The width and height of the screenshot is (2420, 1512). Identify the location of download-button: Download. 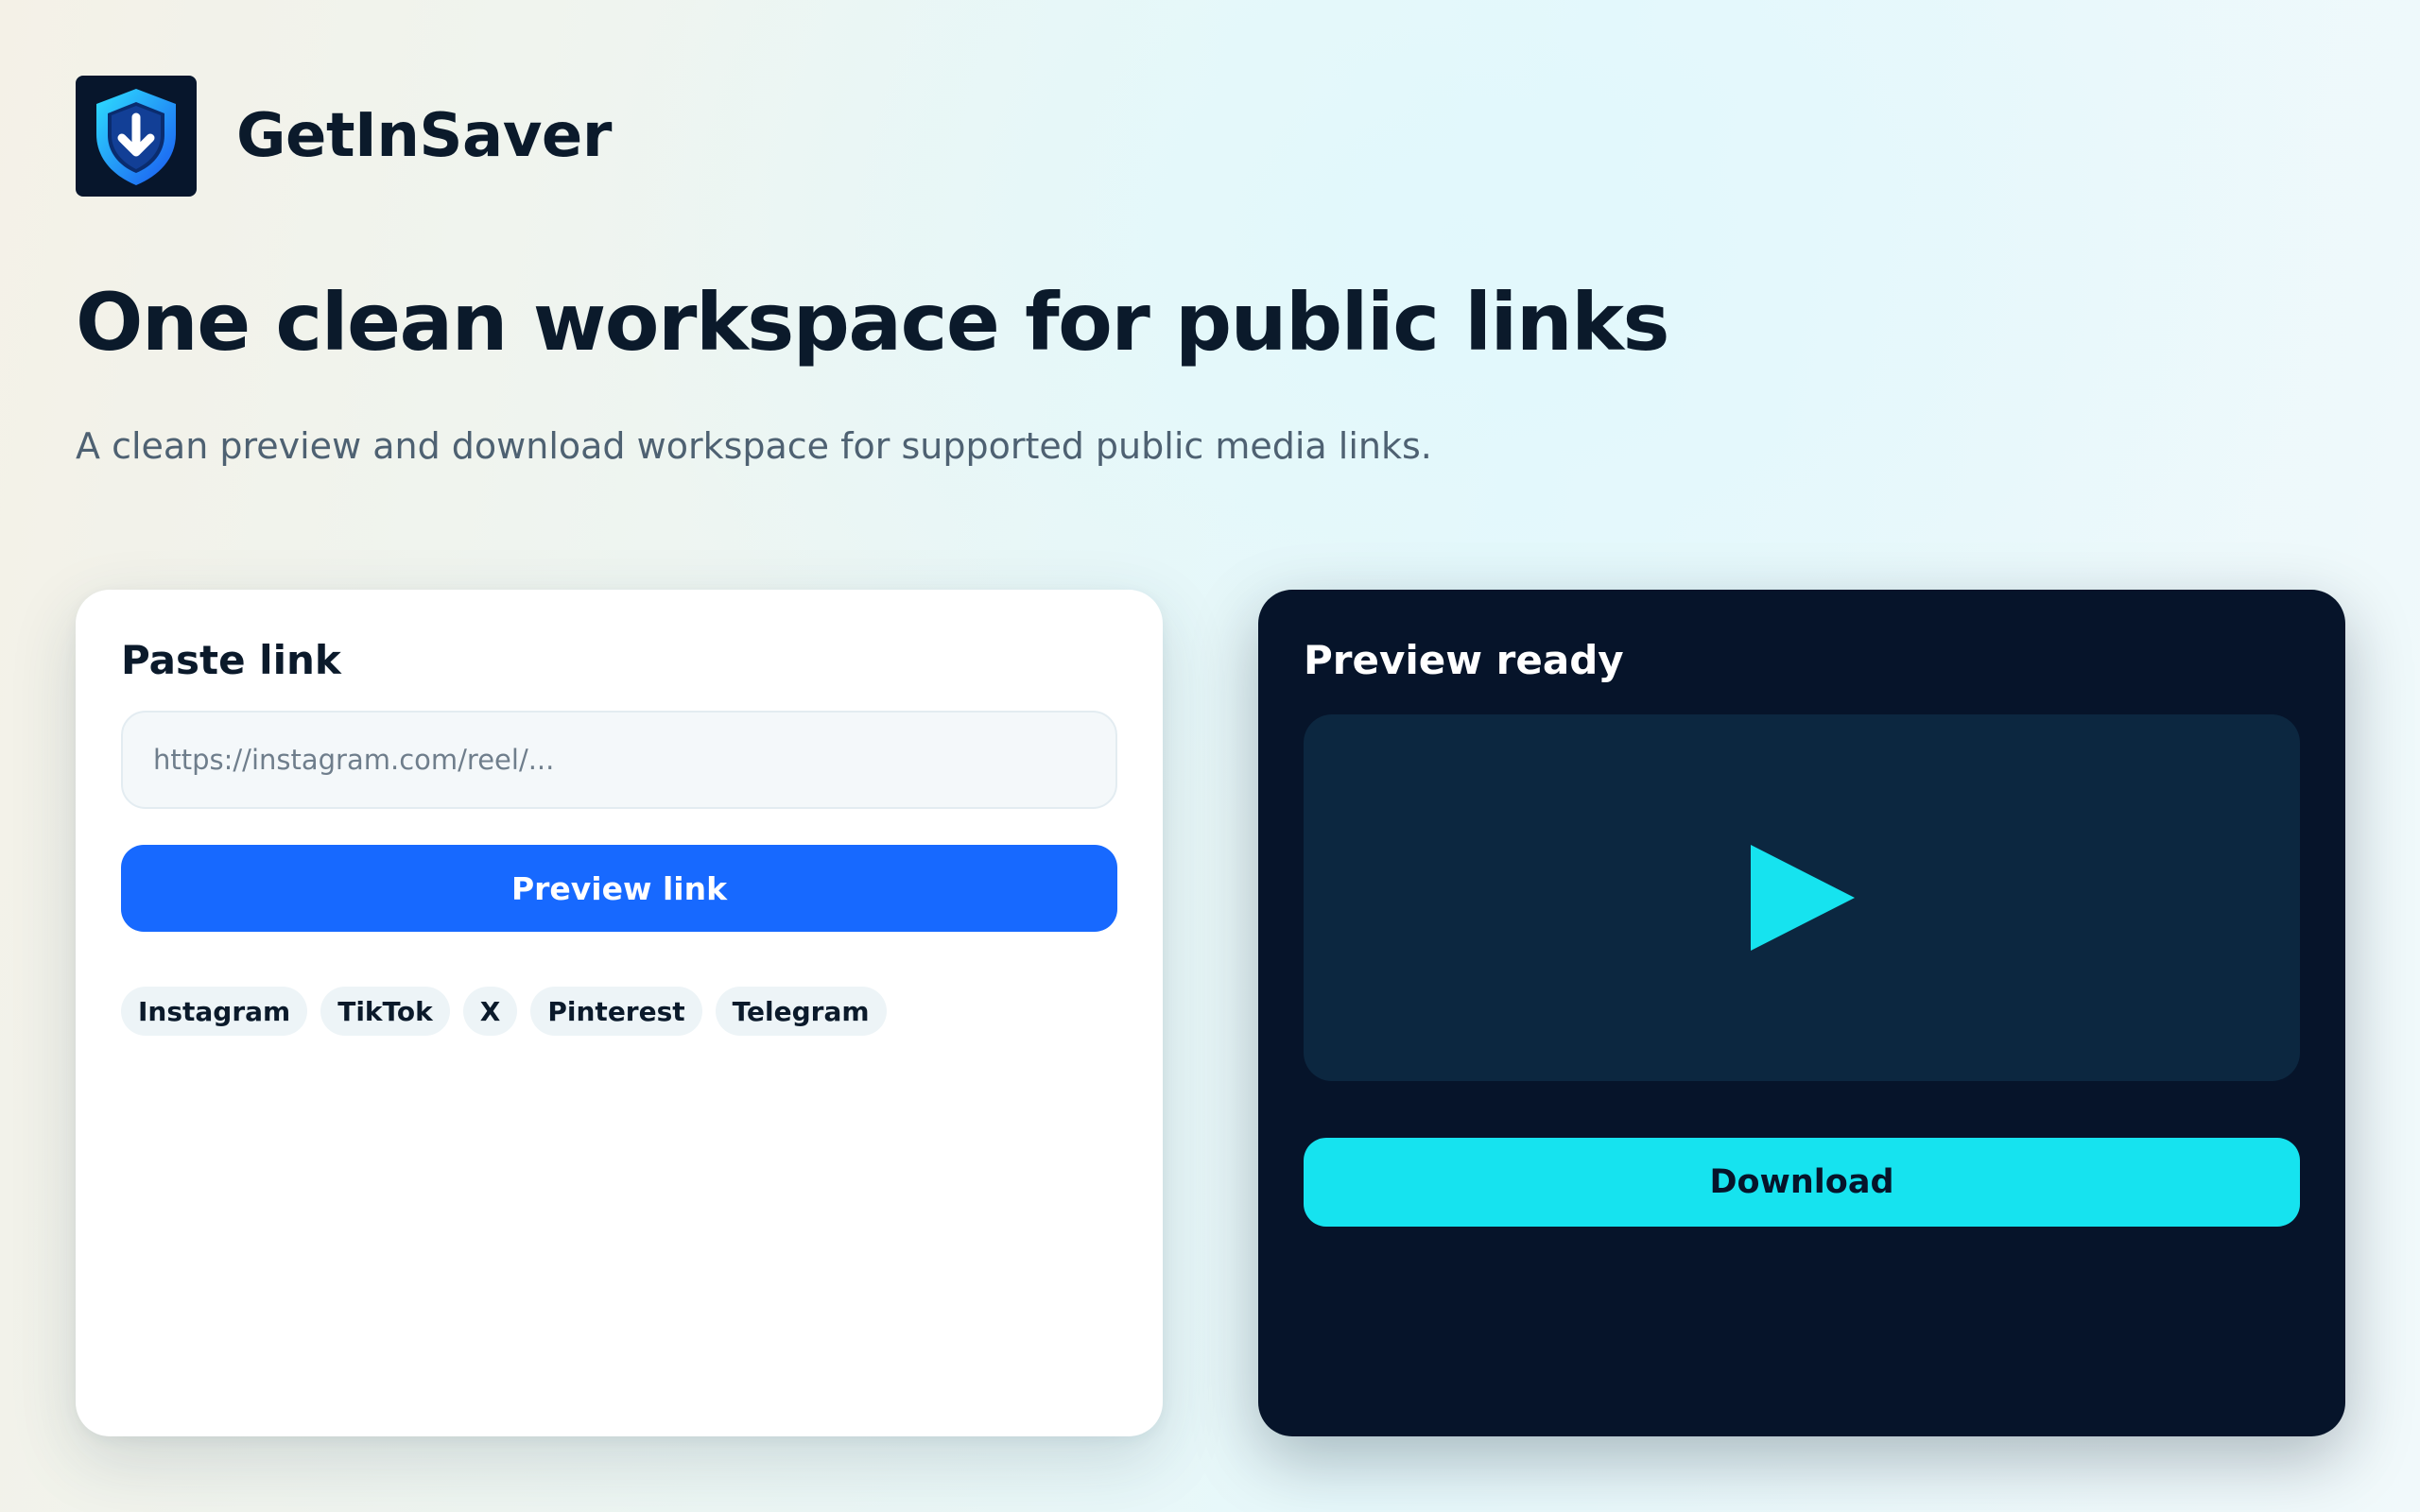
(1802, 1182).